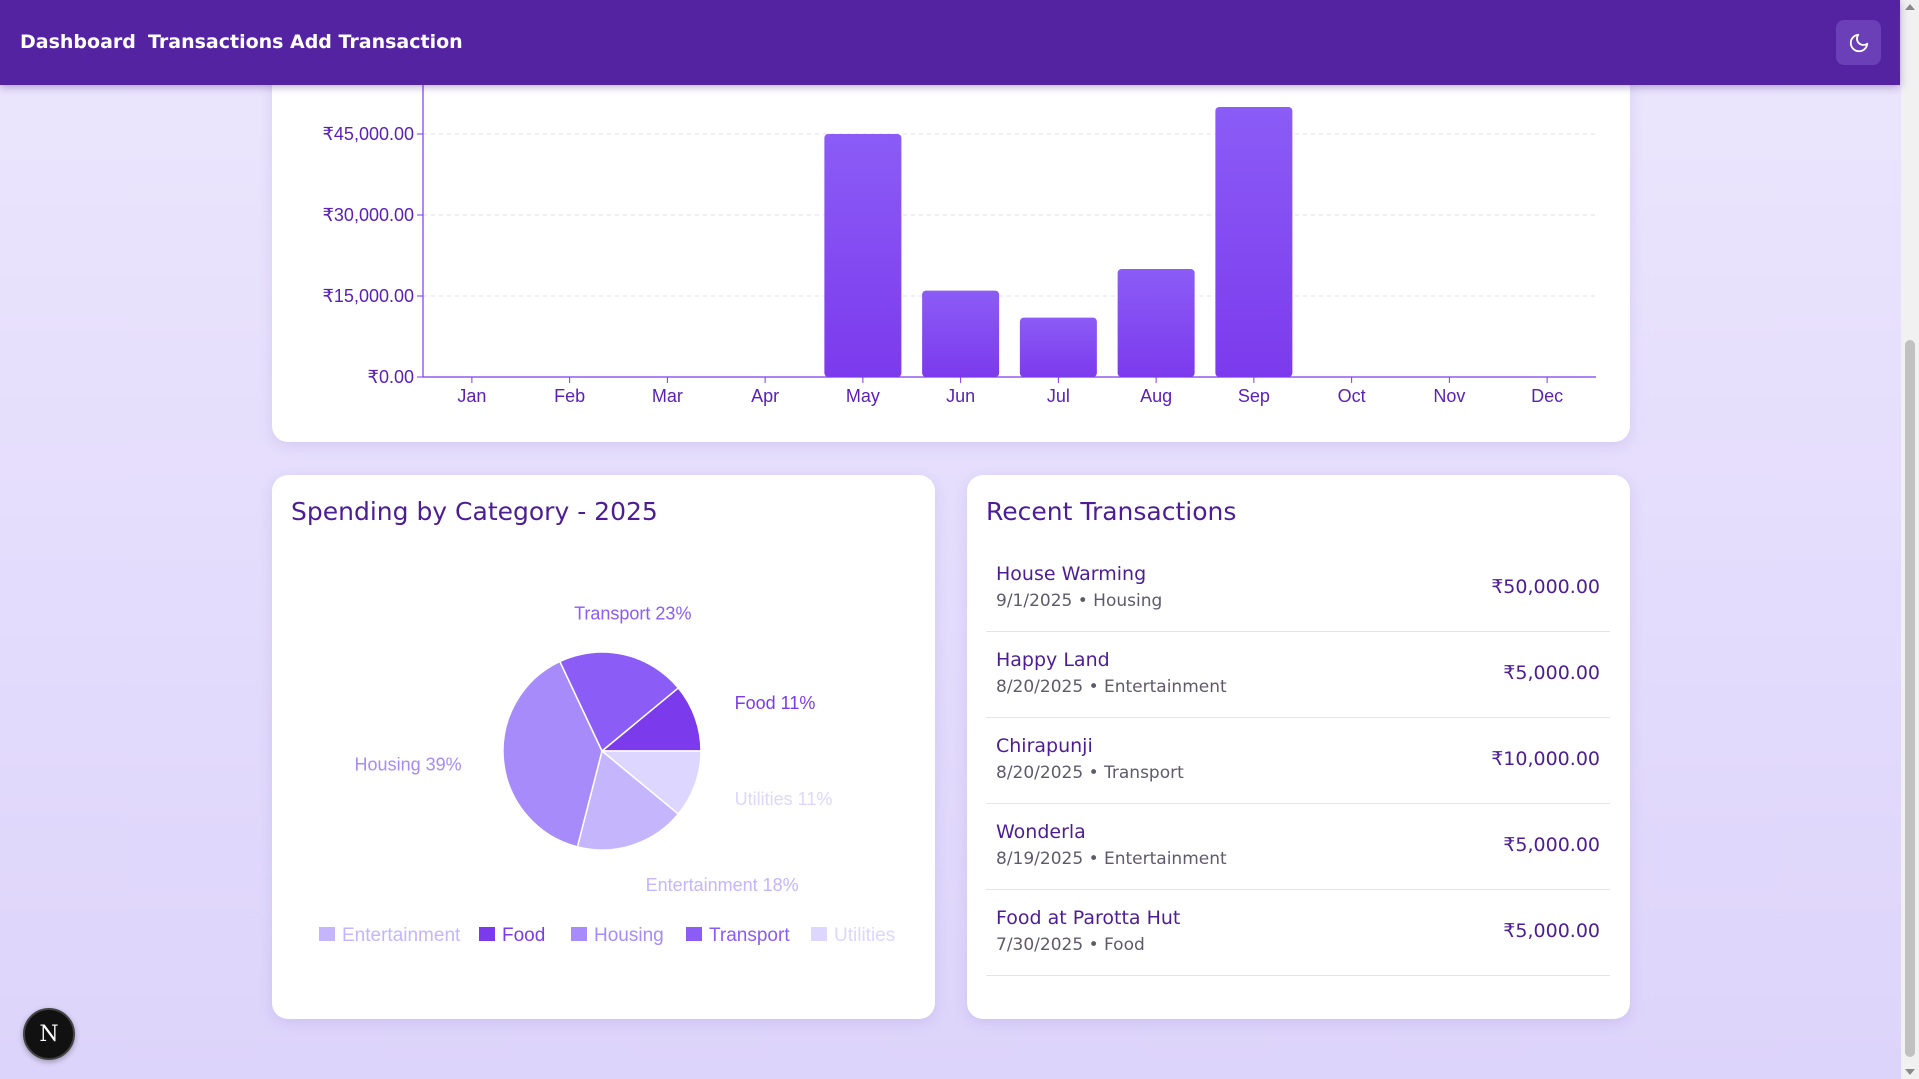 Image resolution: width=1919 pixels, height=1079 pixels. What do you see at coordinates (960, 396) in the screenshot?
I see `x-tick-label: Jun` at bounding box center [960, 396].